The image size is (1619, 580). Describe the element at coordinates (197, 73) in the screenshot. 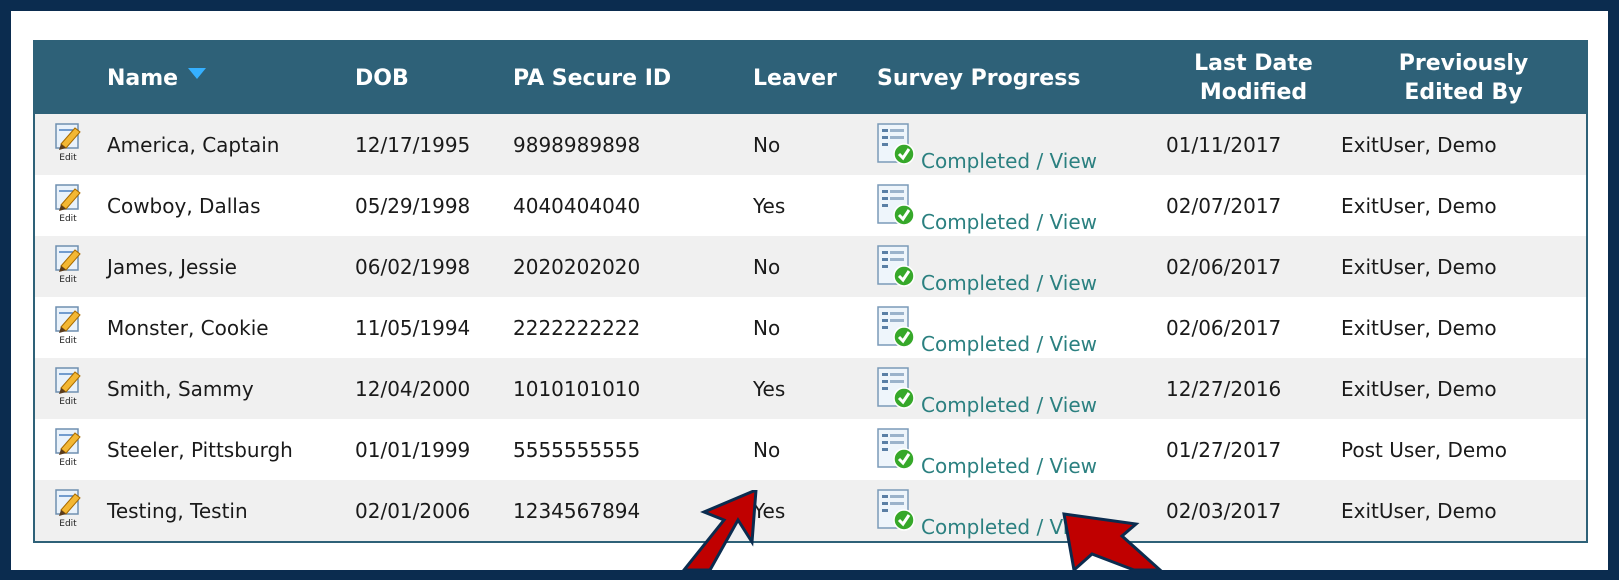

I see `sort-arrow-icon` at that location.